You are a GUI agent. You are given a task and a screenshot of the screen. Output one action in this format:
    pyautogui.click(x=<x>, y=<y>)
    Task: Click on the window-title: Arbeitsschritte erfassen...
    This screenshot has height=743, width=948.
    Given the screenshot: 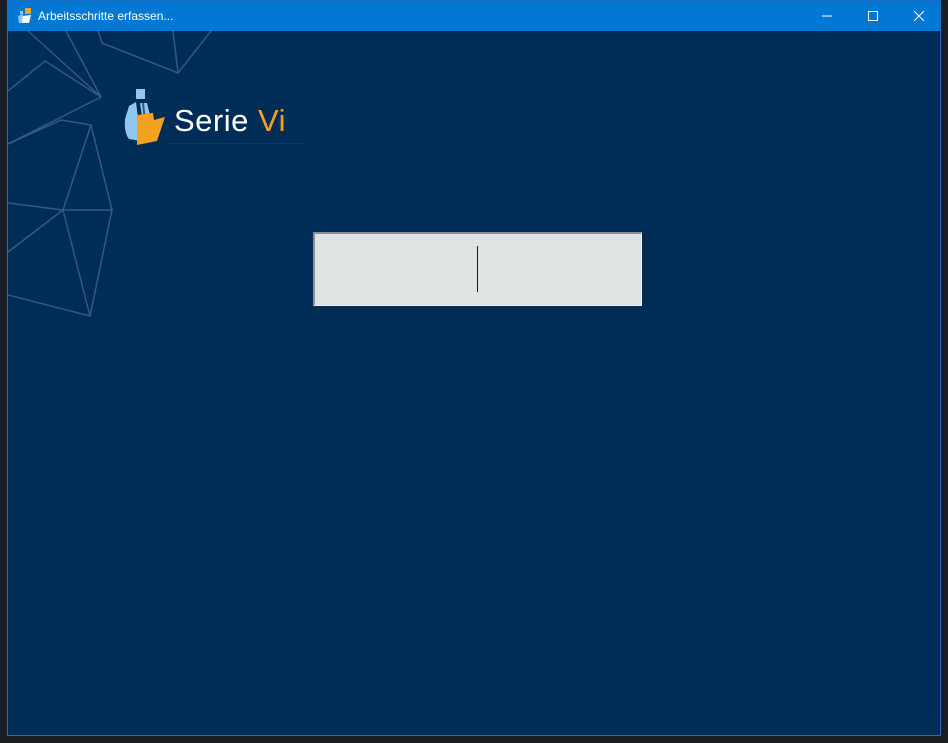 What is the action you would take?
    pyautogui.click(x=106, y=16)
    